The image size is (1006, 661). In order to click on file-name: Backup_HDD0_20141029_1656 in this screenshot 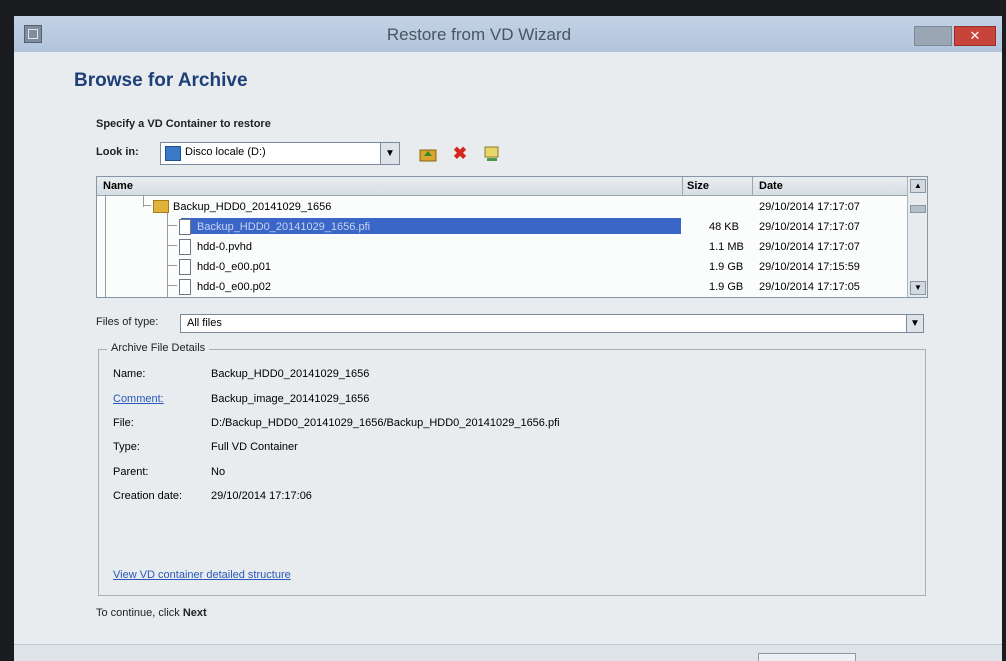, I will do `click(252, 207)`.